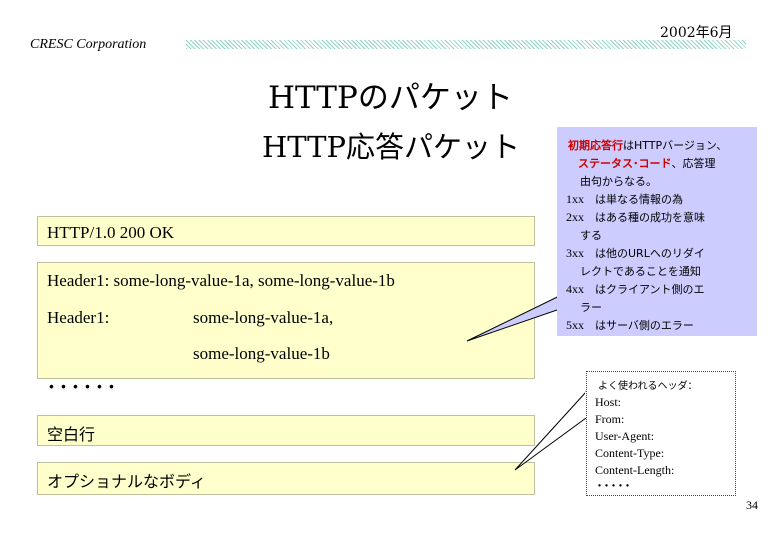 Image resolution: width=780 pixels, height=540 pixels. Describe the element at coordinates (78, 317) in the screenshot. I see `header-line-2-label: Header1:` at that location.